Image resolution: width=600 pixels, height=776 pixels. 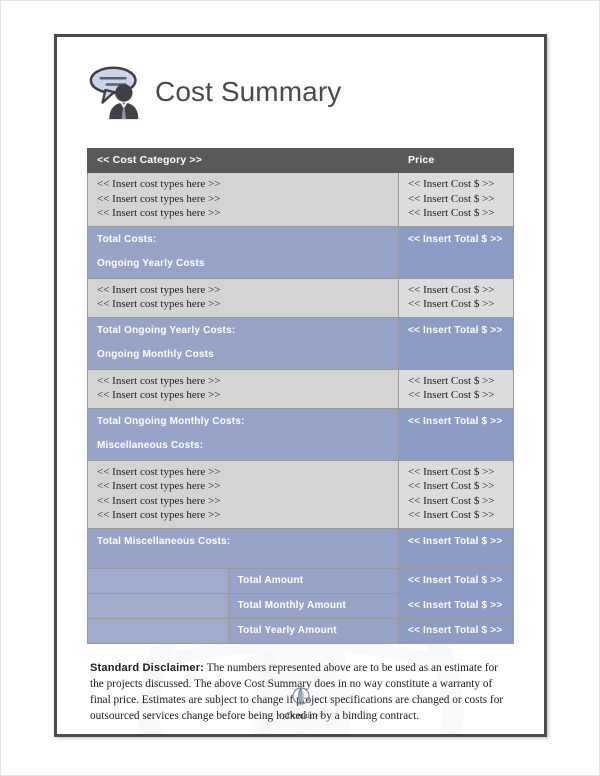 I want to click on summary-row-total-amount: Total Amount << Insert Total $ >>, so click(x=301, y=580).